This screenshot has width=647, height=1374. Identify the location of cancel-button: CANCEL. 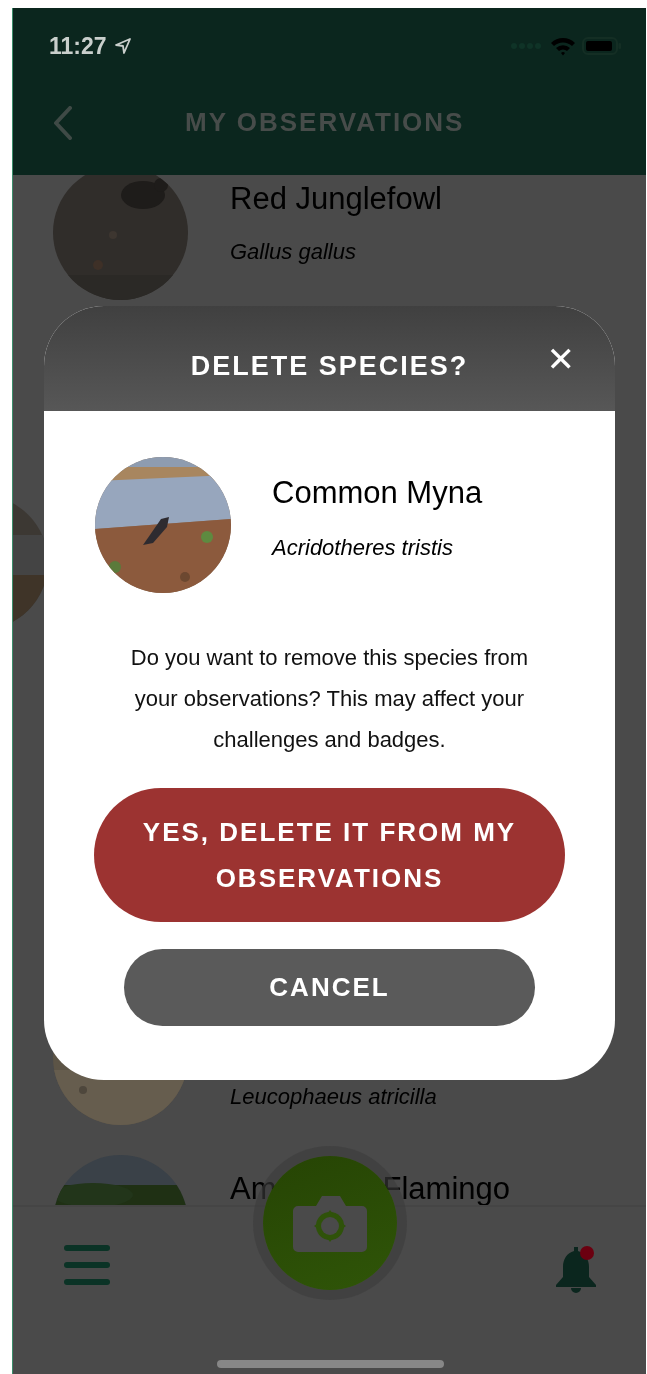
(329, 987).